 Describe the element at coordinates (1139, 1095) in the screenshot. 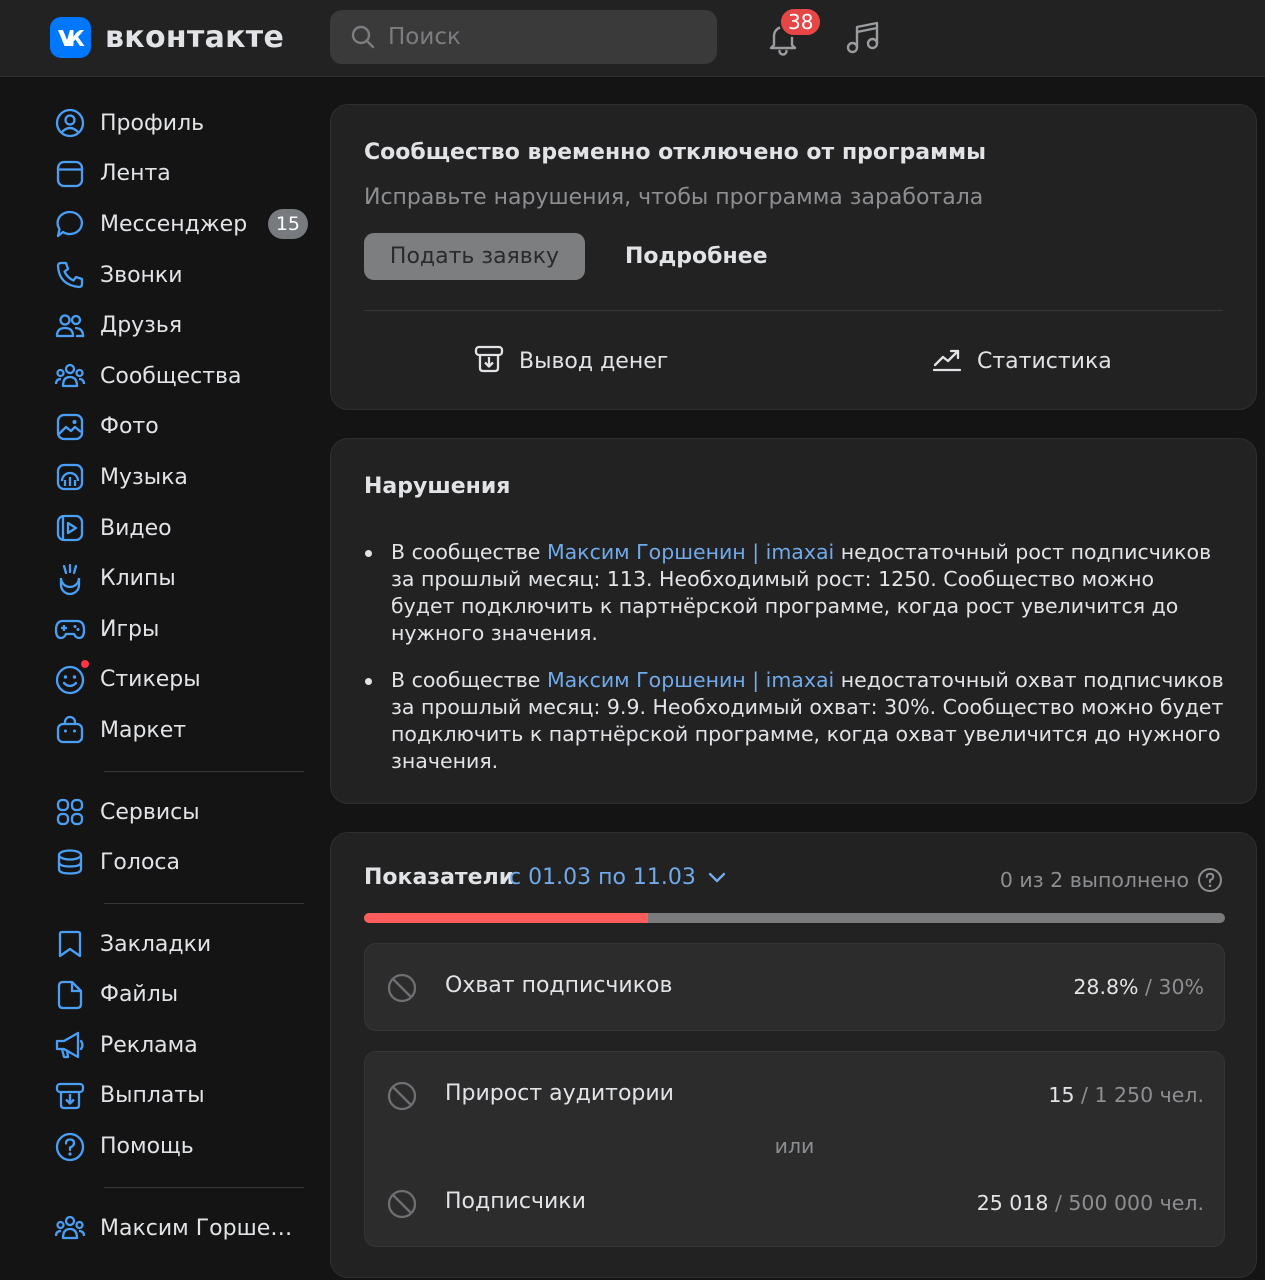

I see `metric-target: / 1 250 чел.` at that location.